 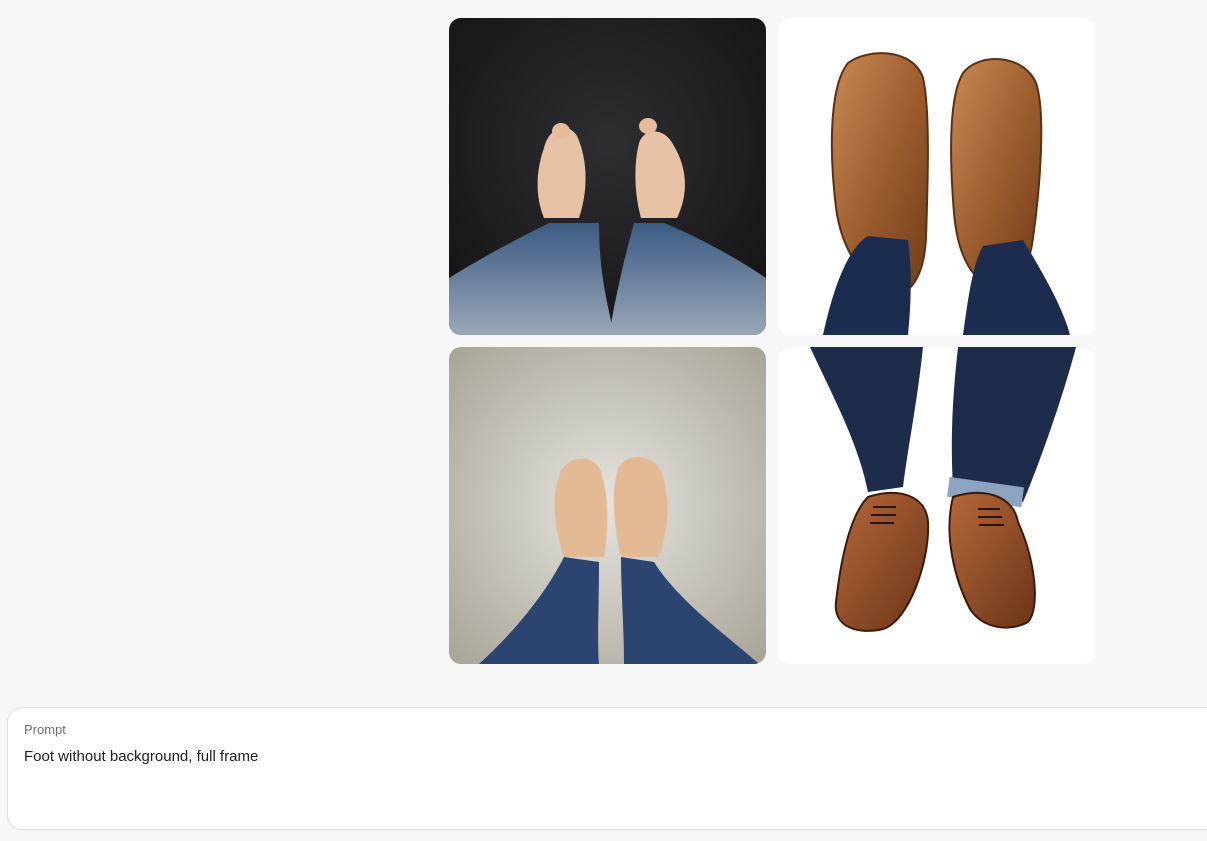 I want to click on bare-feet-dark-image, so click(x=607, y=176).